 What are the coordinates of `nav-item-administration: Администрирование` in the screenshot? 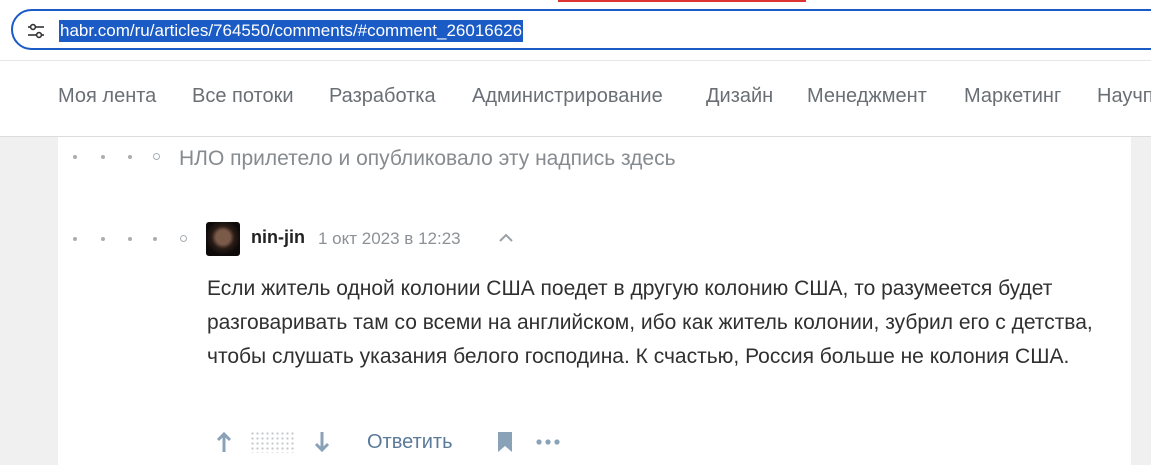 It's located at (567, 96).